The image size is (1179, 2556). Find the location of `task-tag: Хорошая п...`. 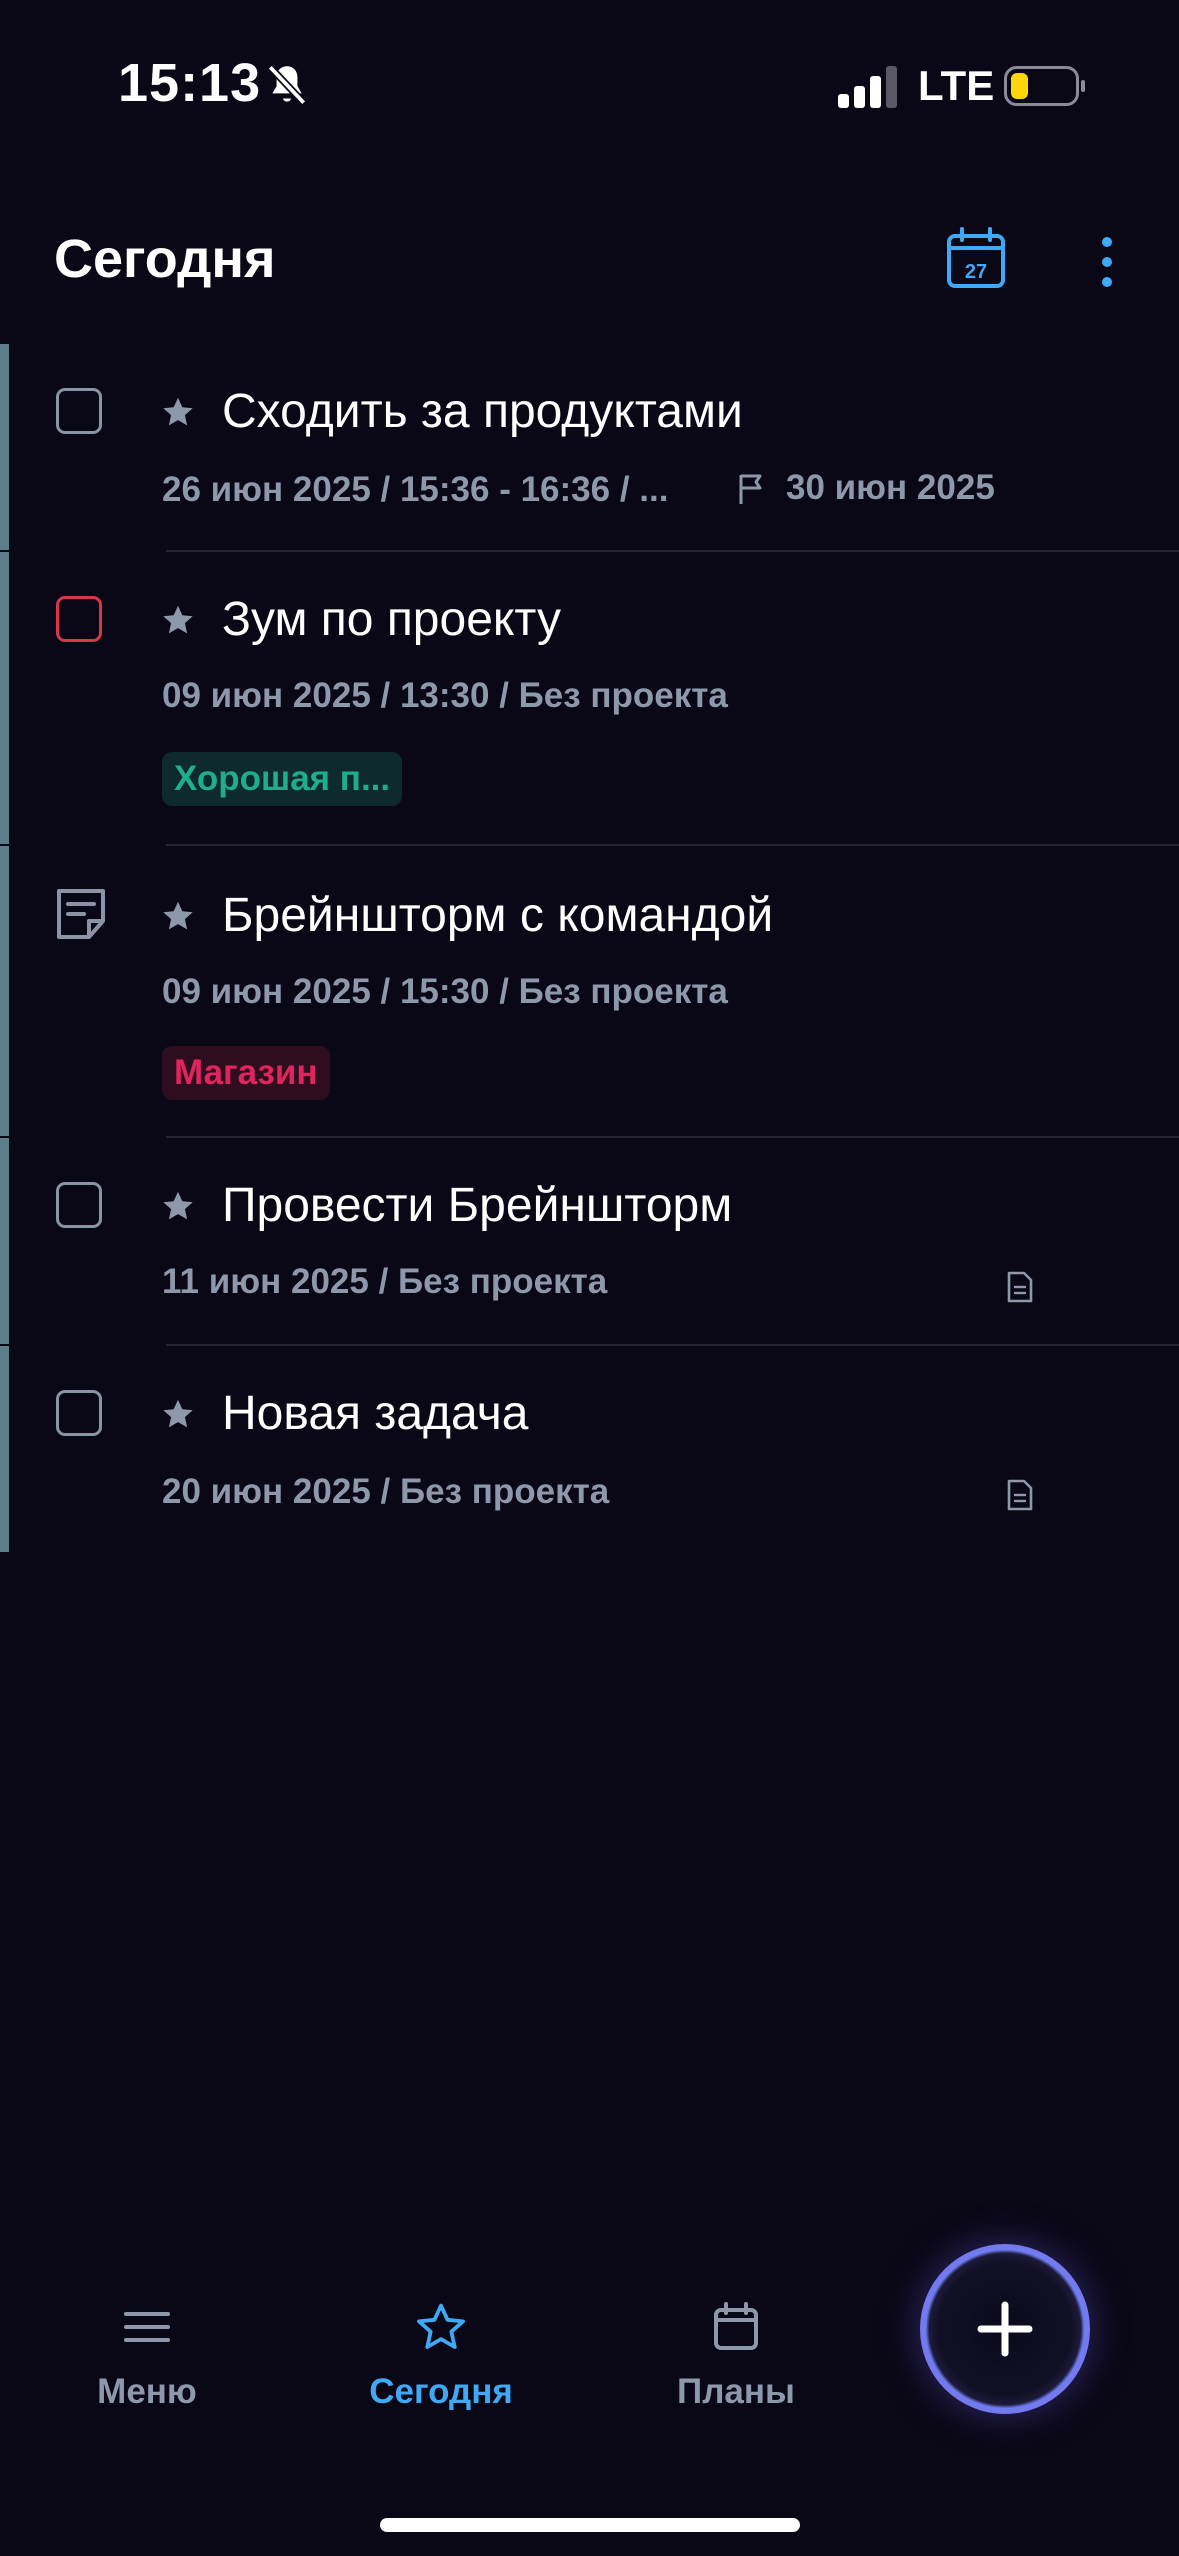

task-tag: Хорошая п... is located at coordinates (282, 779).